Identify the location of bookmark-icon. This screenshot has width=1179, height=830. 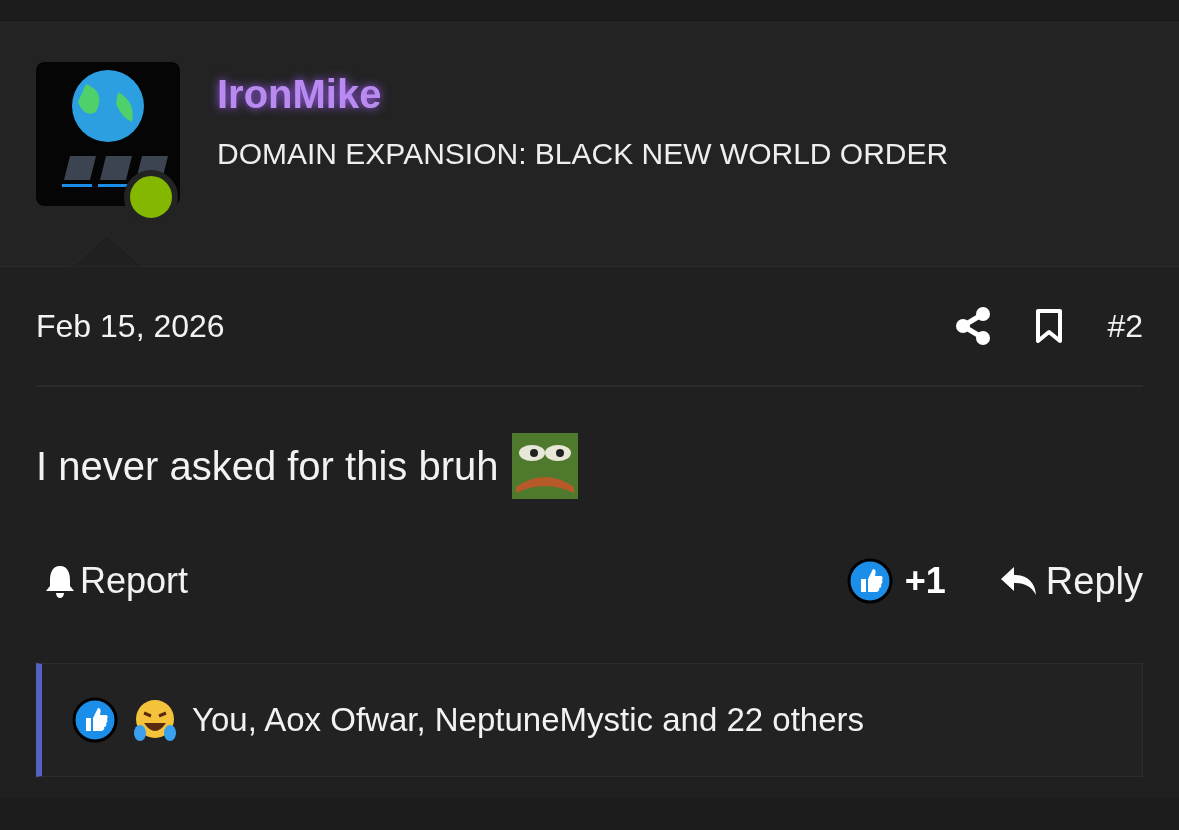
(1049, 326).